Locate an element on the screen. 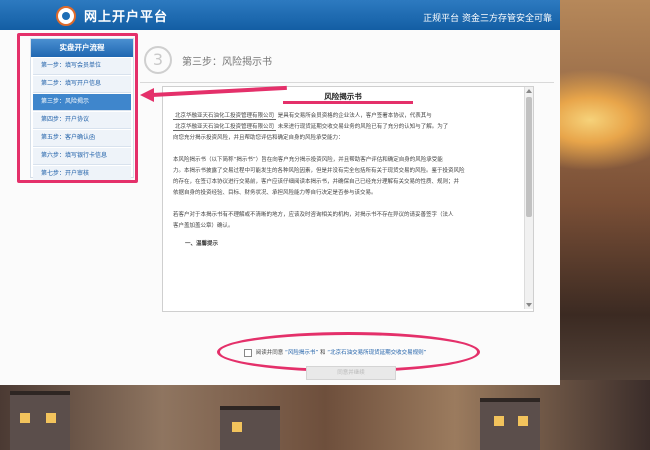  platform-logo-icon is located at coordinates (66, 16).